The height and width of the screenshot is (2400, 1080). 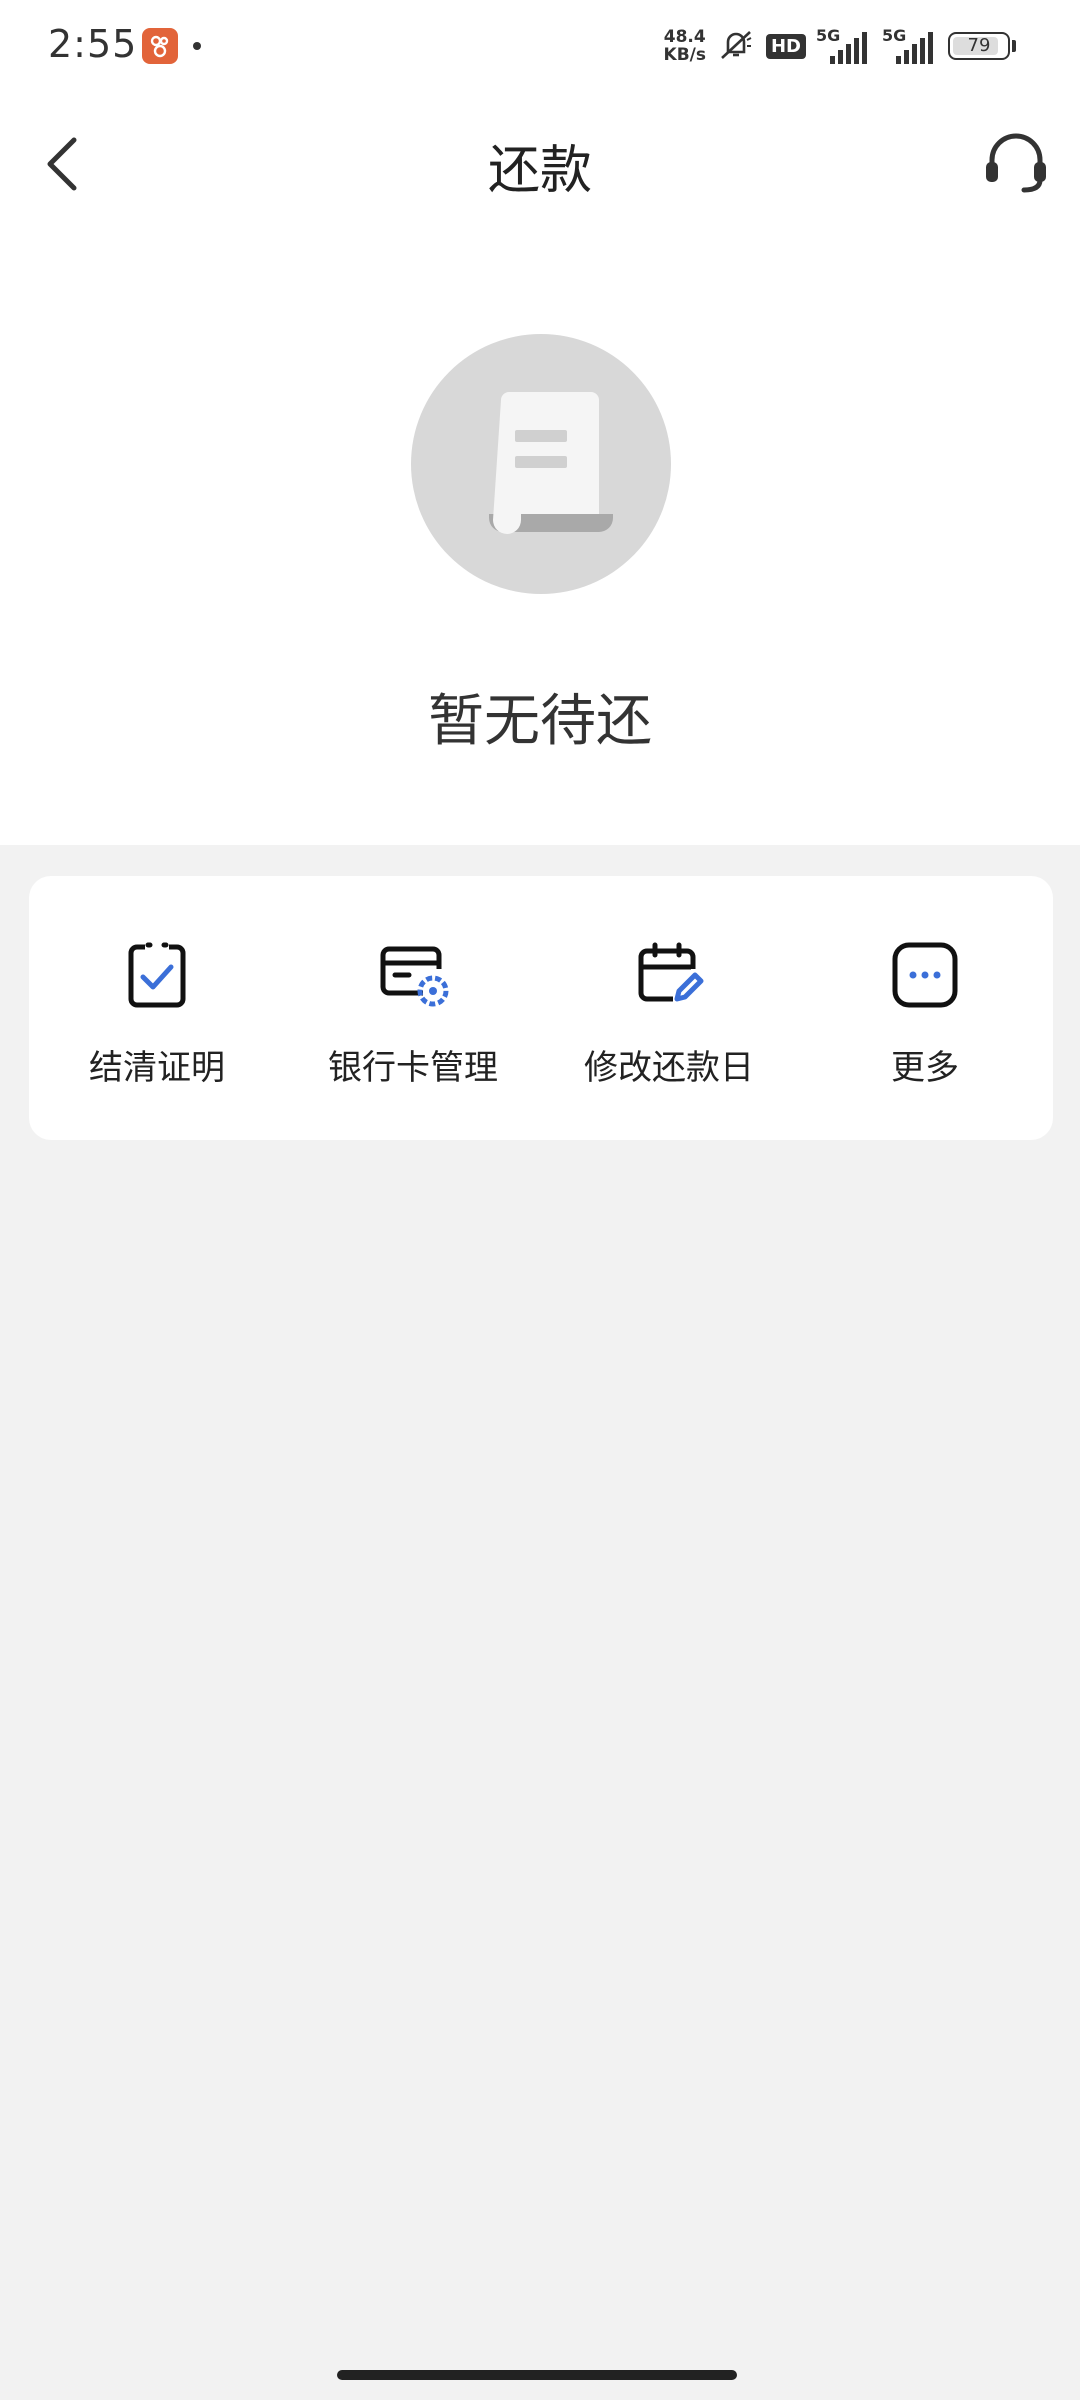 I want to click on more-button: 更多, so click(x=925, y=1008).